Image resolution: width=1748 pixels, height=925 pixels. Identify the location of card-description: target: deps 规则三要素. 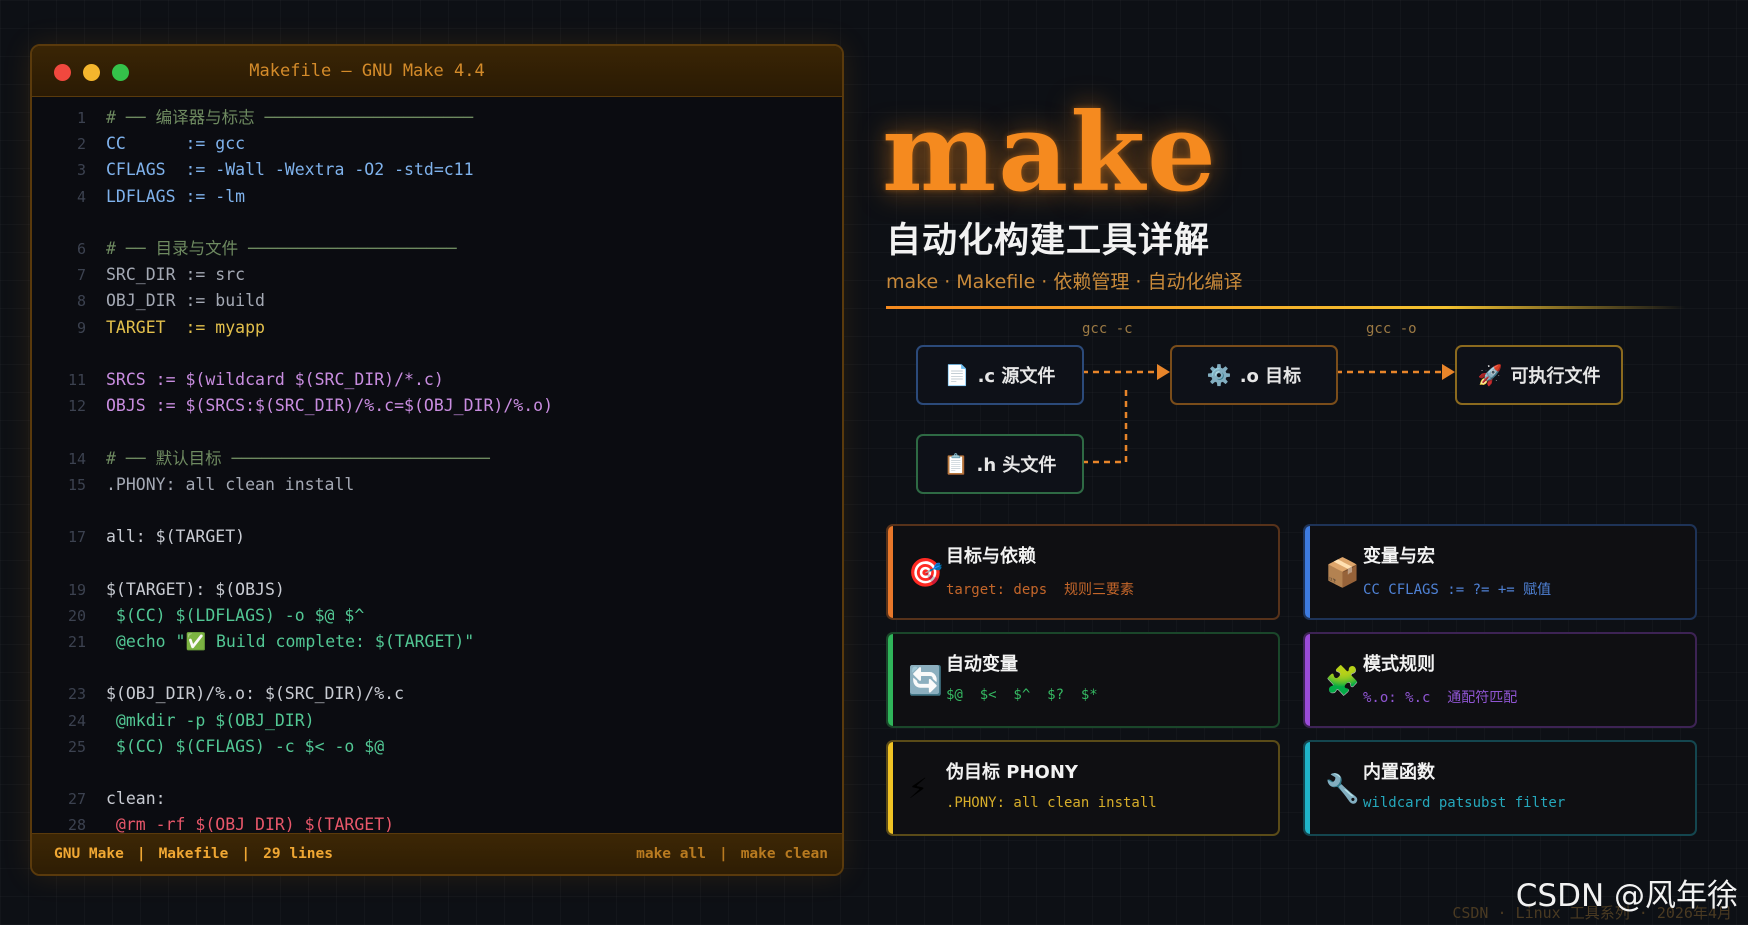
(1040, 590).